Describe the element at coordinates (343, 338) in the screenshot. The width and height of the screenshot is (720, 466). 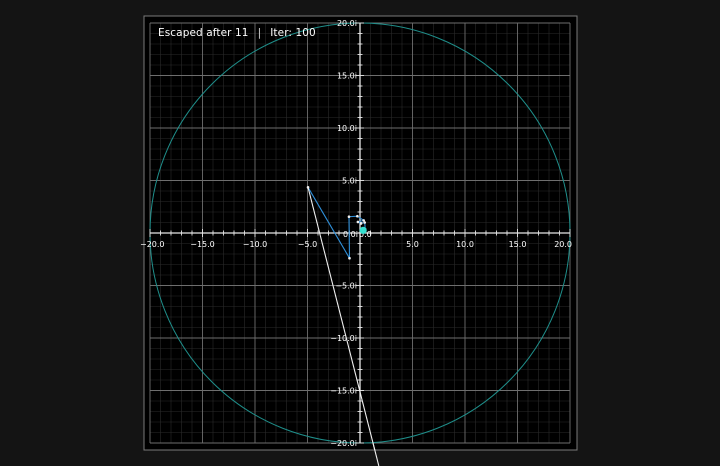
I see `imaginary-tick-label: −10.0i` at that location.